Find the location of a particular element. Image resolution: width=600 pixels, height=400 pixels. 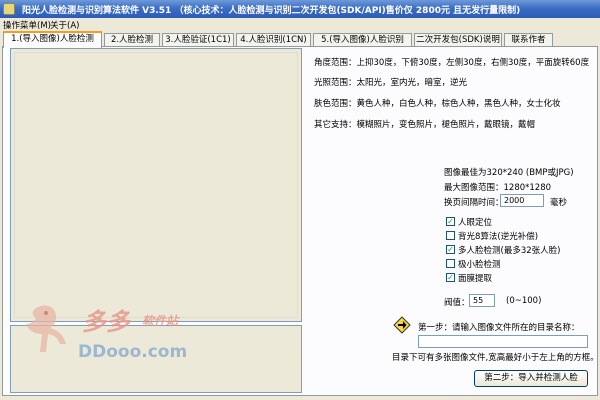

menu-bar: 操作菜单(M) 关于(A) is located at coordinates (300, 24).